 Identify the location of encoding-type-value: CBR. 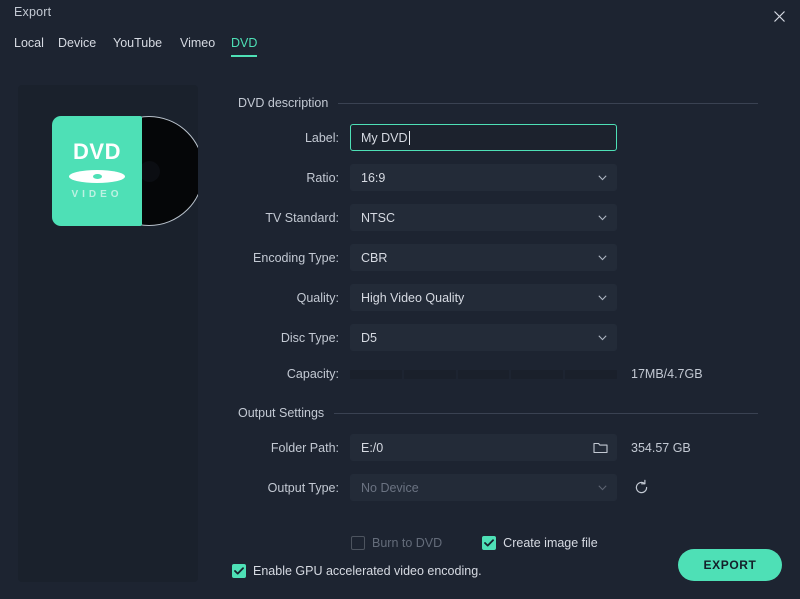
(374, 257).